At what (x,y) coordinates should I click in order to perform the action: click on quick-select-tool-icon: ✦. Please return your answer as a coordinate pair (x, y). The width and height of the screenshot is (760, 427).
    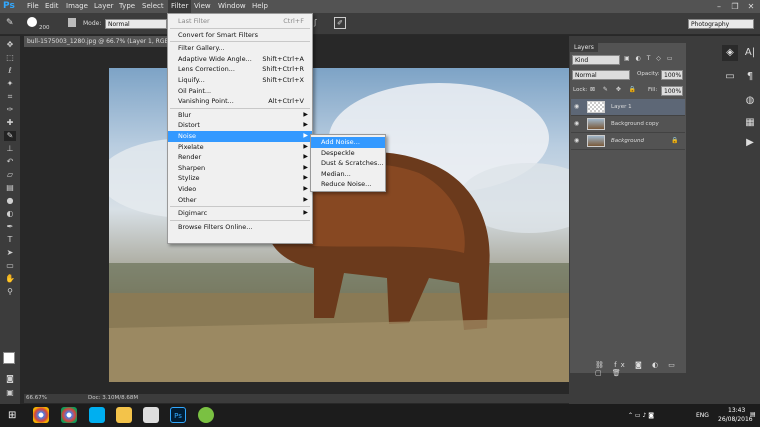
    Looking at the image, I should click on (10, 84).